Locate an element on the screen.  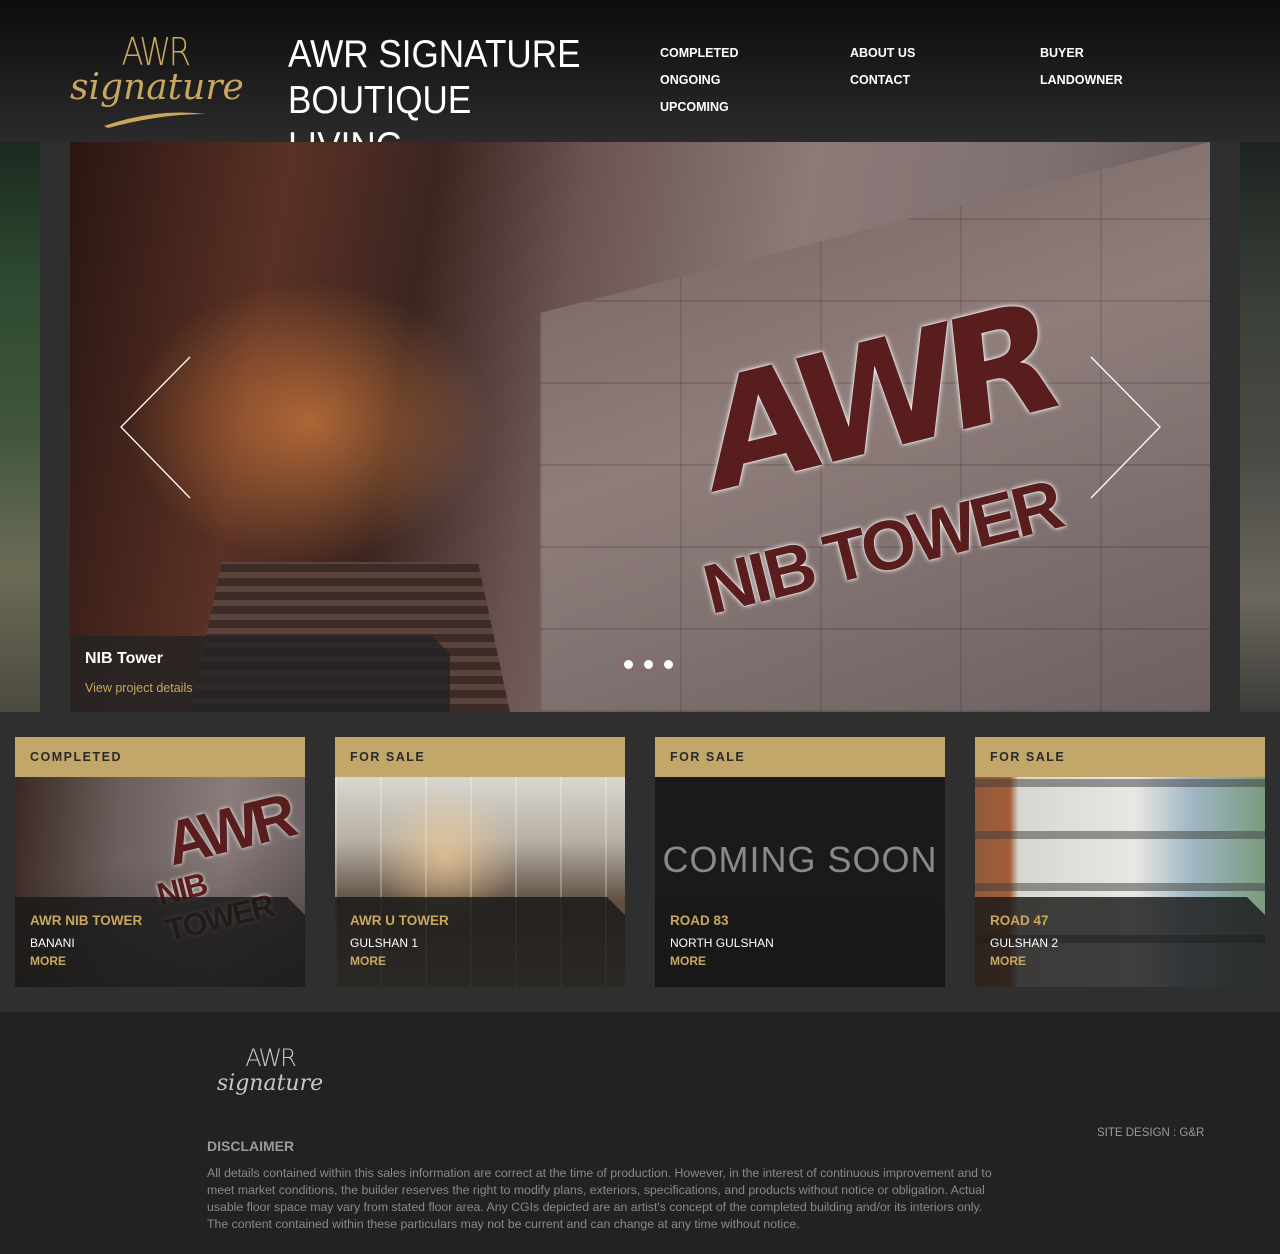
project-image: ROAD 47 GULSHAN 2 MORE is located at coordinates (1120, 882).